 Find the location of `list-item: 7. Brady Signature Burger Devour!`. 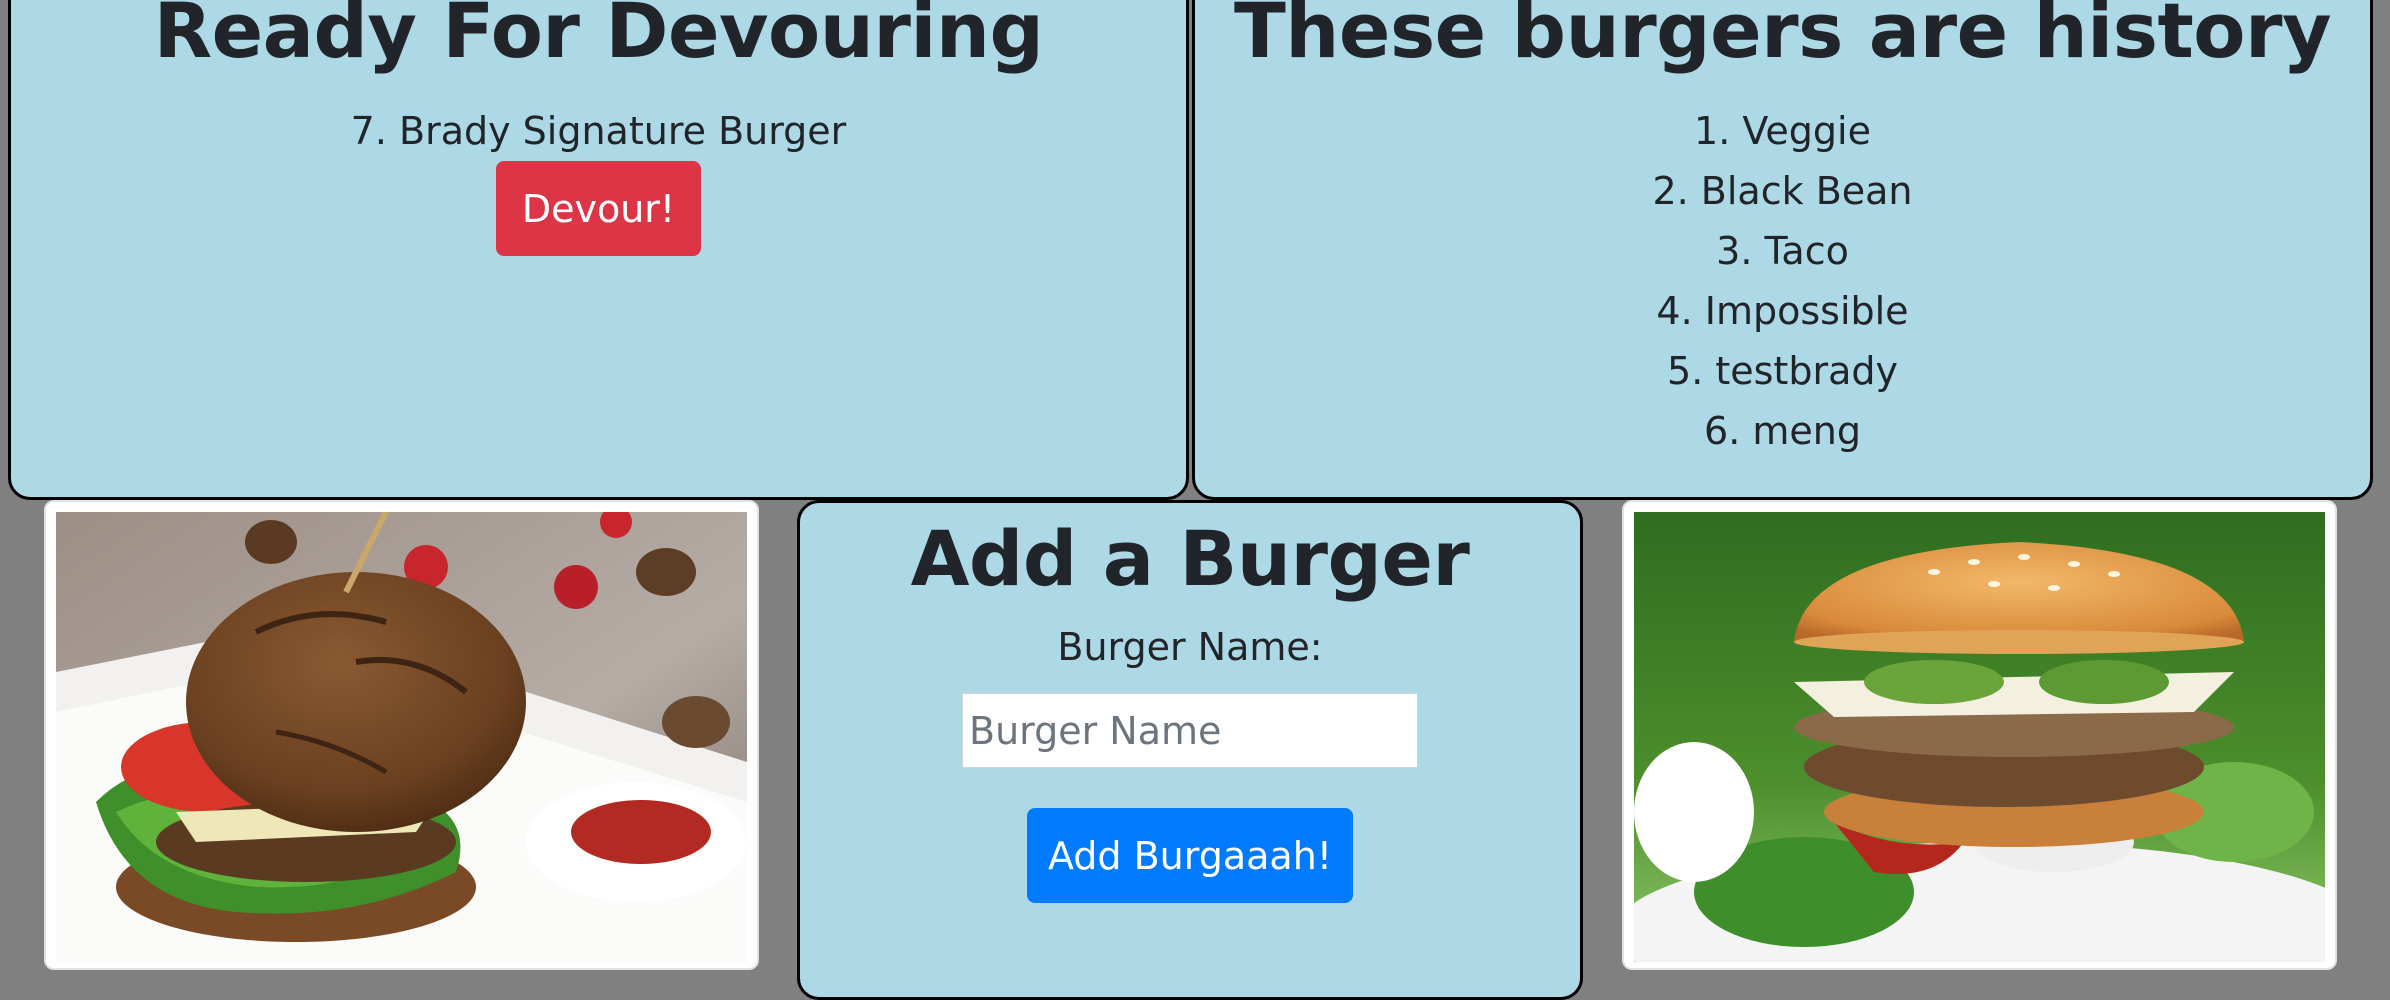

list-item: 7. Brady Signature Burger Devour! is located at coordinates (598, 178).